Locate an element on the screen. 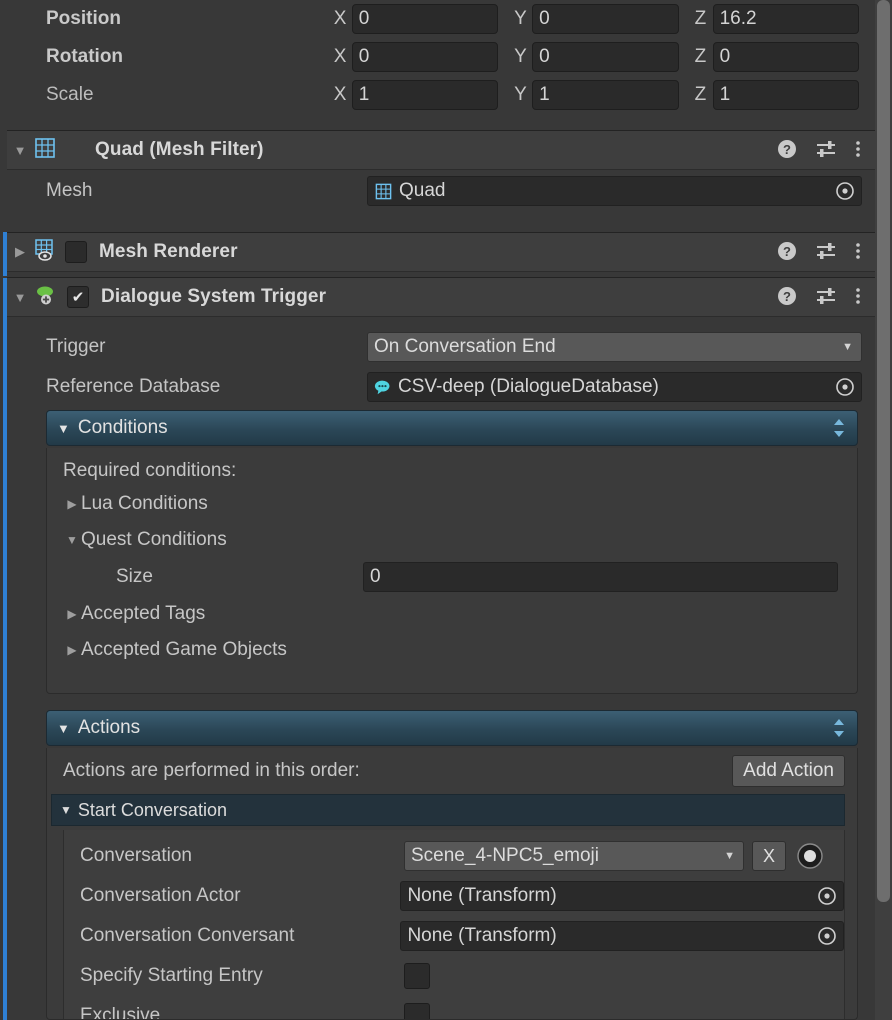  mesh-value: Quad is located at coordinates (422, 190).